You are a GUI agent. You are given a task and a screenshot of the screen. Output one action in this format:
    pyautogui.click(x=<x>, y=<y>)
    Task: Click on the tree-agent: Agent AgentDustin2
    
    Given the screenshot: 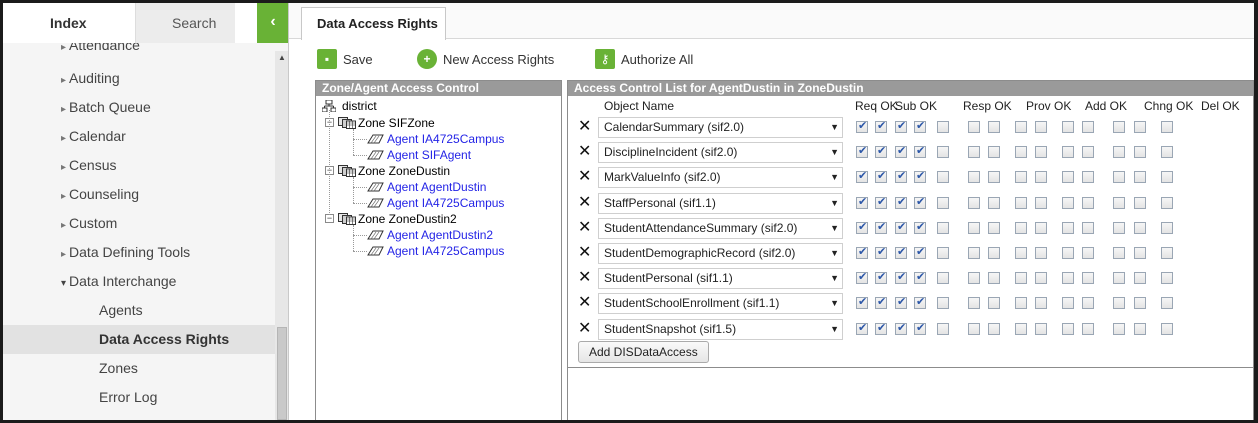 What is the action you would take?
    pyautogui.click(x=430, y=235)
    